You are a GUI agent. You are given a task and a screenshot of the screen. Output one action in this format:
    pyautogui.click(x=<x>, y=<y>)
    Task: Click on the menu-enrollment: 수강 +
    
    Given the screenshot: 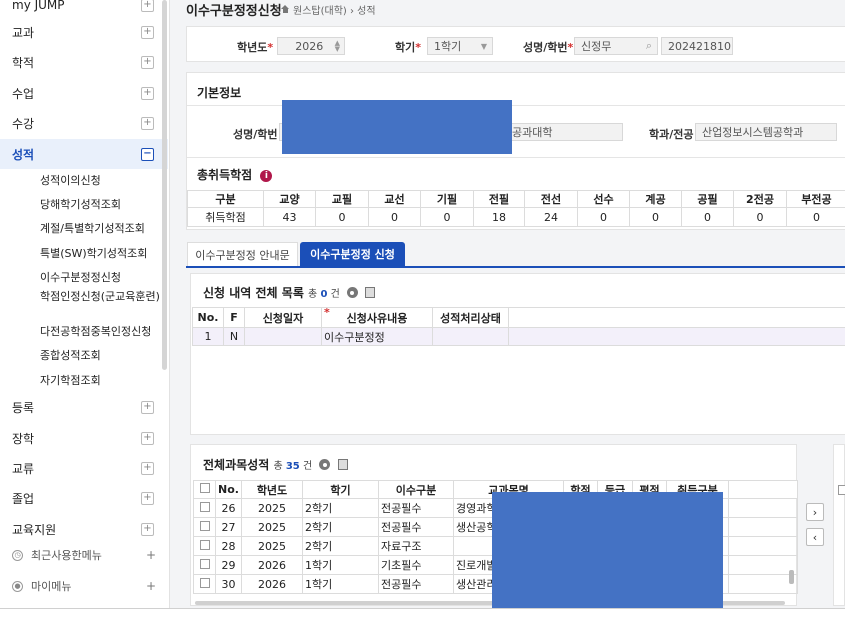 What is the action you would take?
    pyautogui.click(x=84, y=123)
    